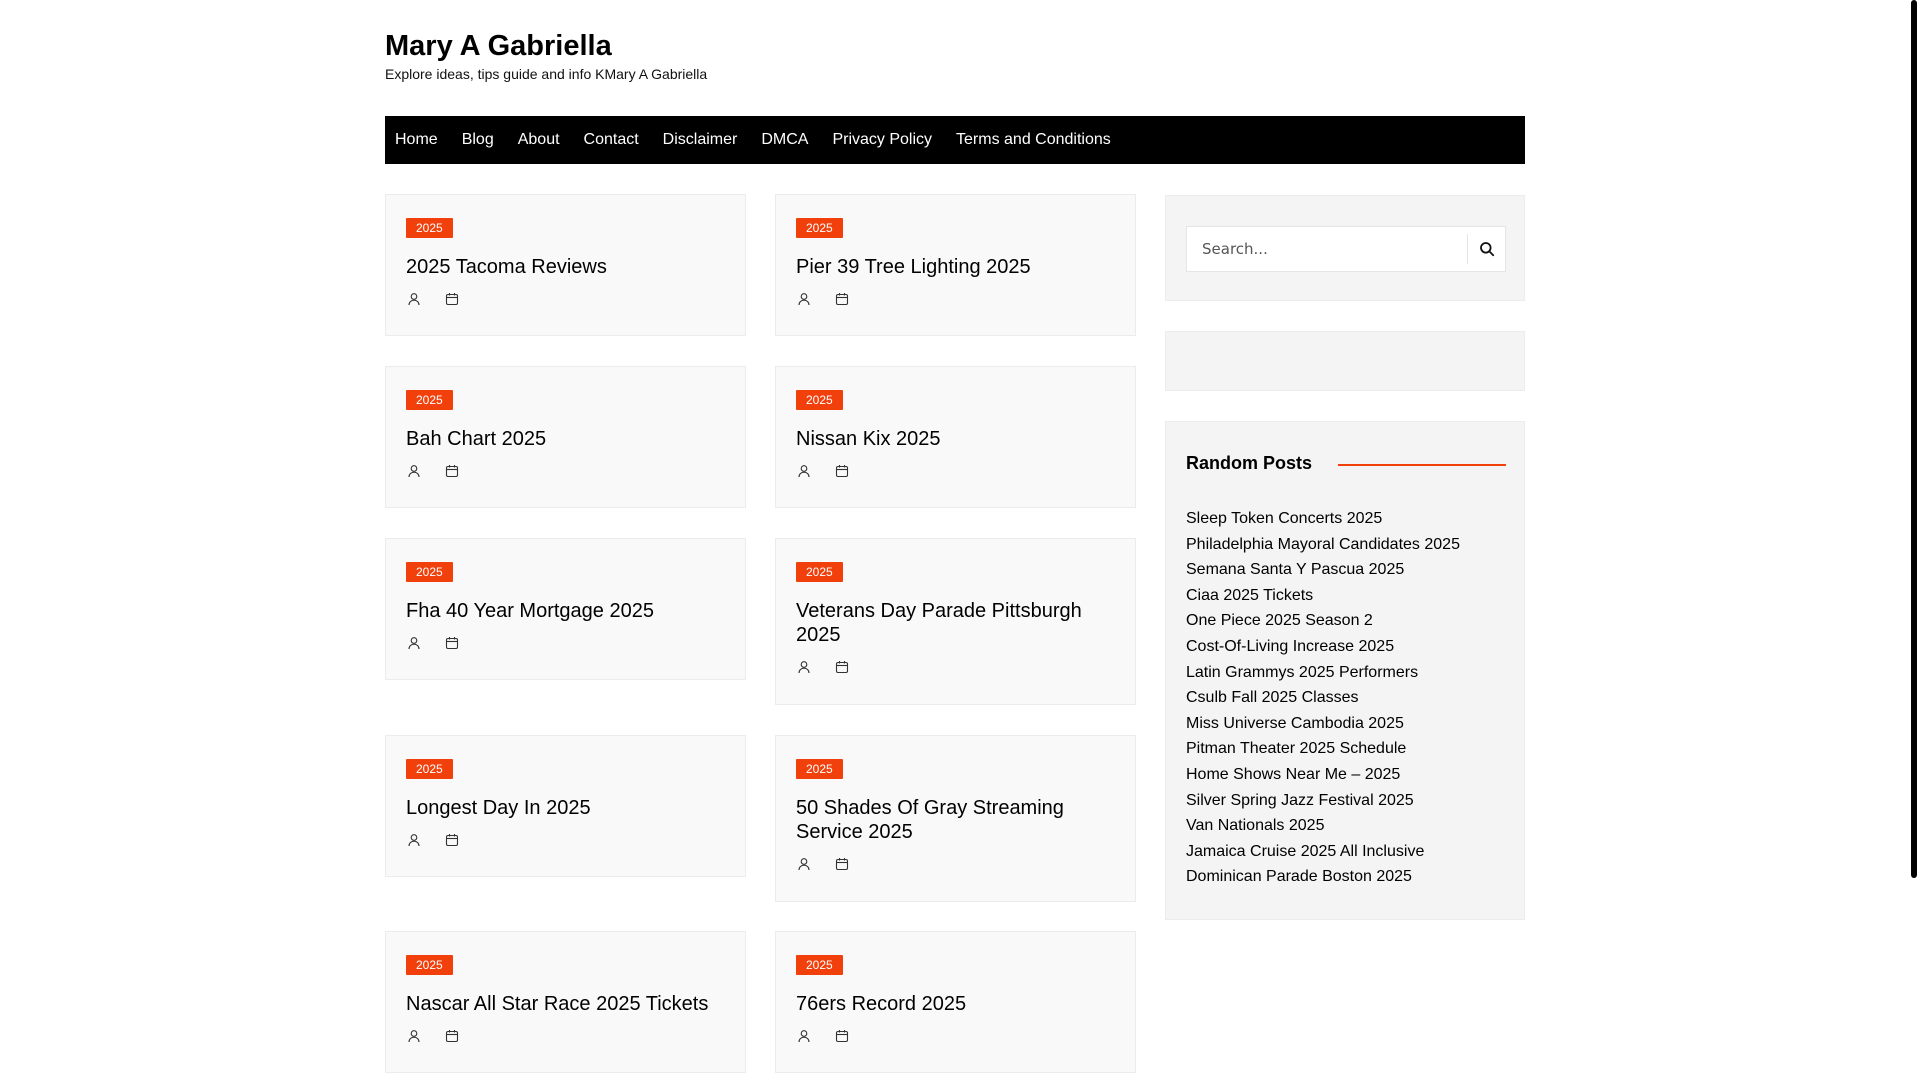  I want to click on post-title: Nascar All Star Race 2025 Tickets, so click(565, 1004).